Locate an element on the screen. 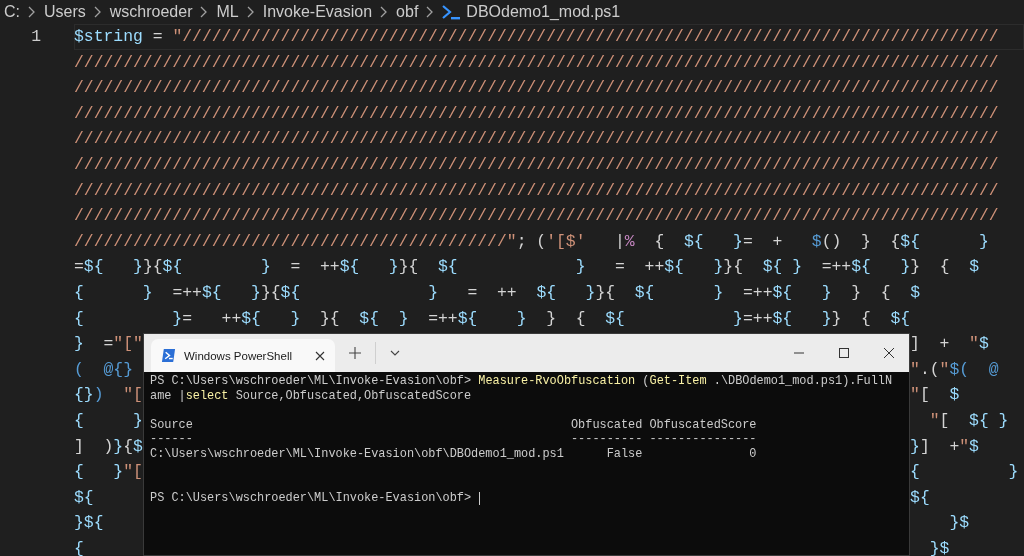 This screenshot has width=1024, height=556. terminal-prompt: PS C:\Users\wschroeder\ML\Invoke-Evasion\obf> is located at coordinates (311, 498).